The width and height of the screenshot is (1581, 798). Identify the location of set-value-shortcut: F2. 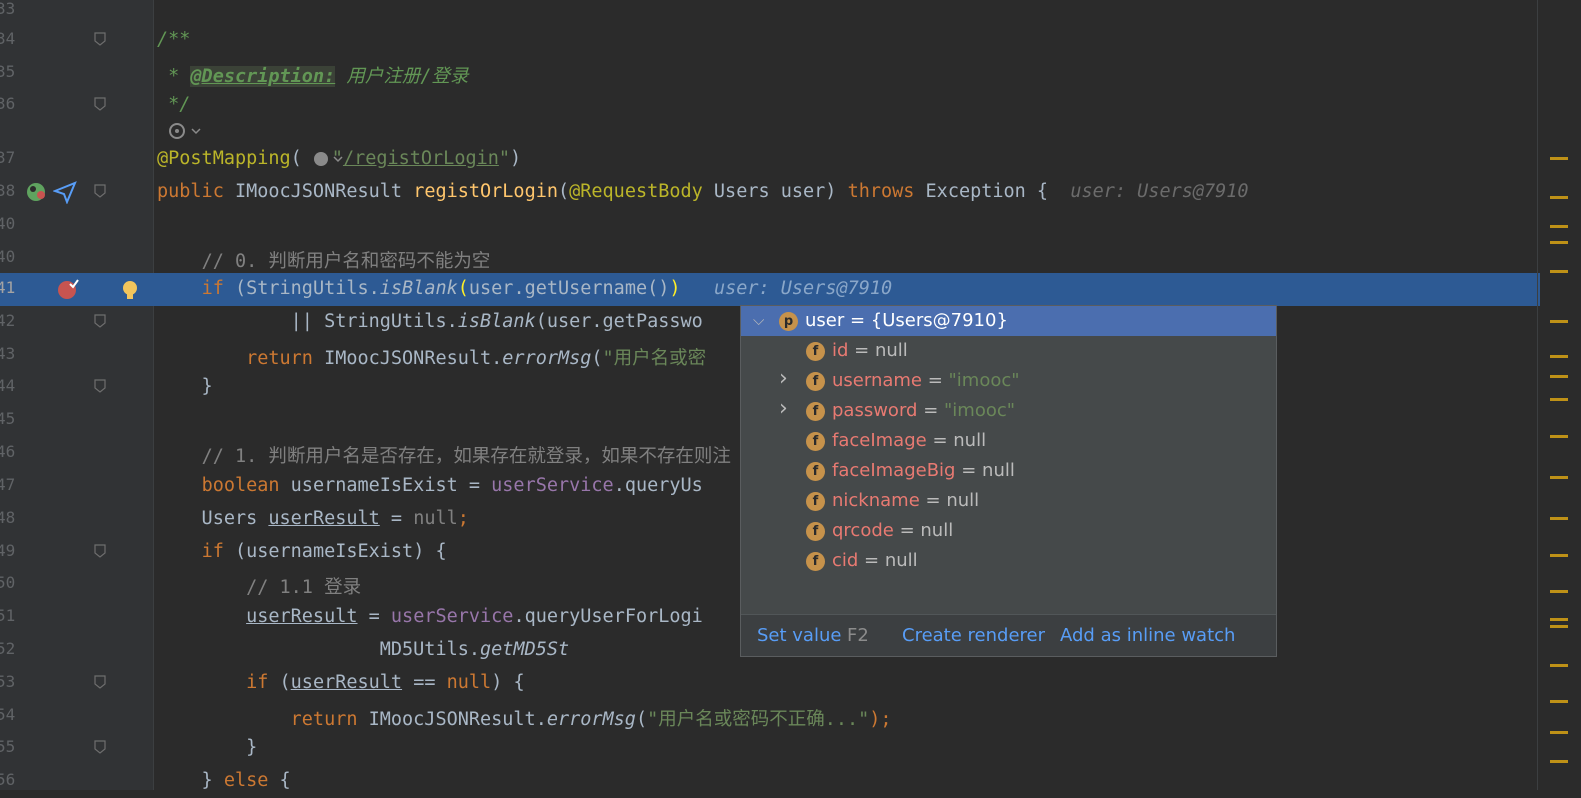
(858, 635).